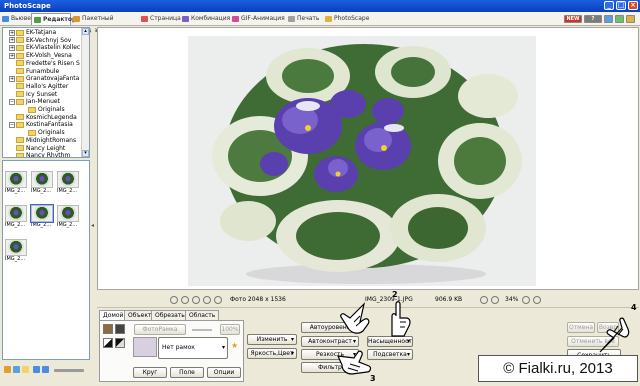 Image resolution: width=640 pixels, height=386 pixels. Describe the element at coordinates (609, 5) in the screenshot. I see `minimize-button: _` at that location.